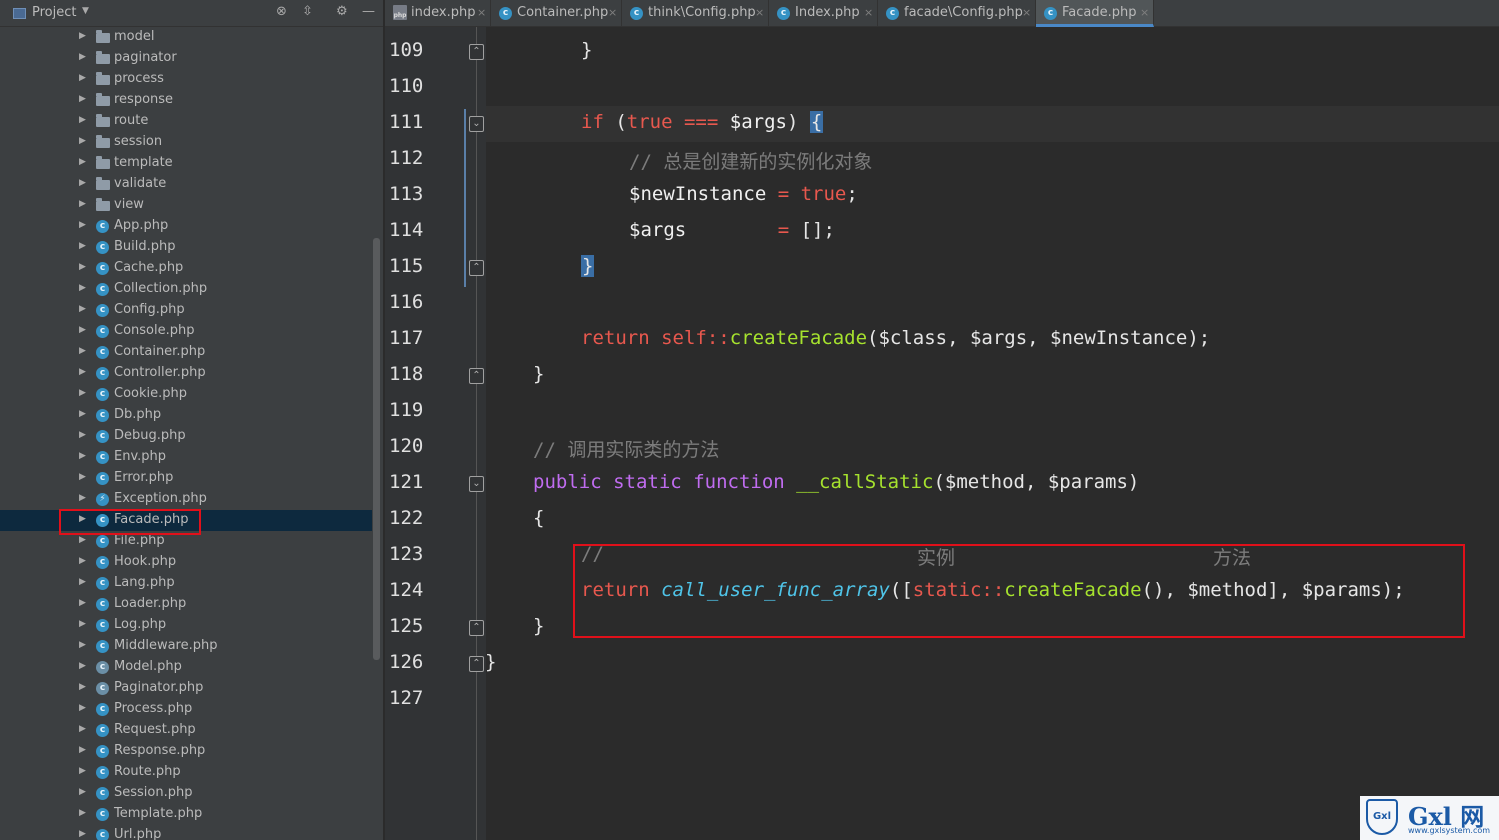 The width and height of the screenshot is (1499, 840). What do you see at coordinates (186, 289) in the screenshot?
I see `tree-item: ▶ c Collection.php` at bounding box center [186, 289].